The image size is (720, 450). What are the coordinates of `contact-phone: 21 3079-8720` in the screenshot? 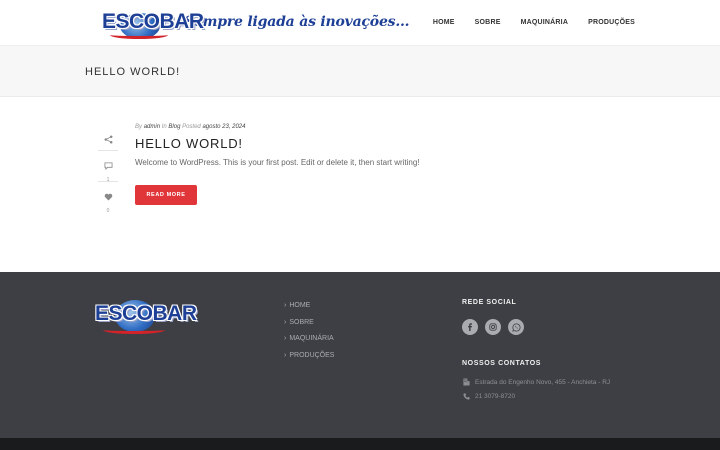 It's located at (488, 396).